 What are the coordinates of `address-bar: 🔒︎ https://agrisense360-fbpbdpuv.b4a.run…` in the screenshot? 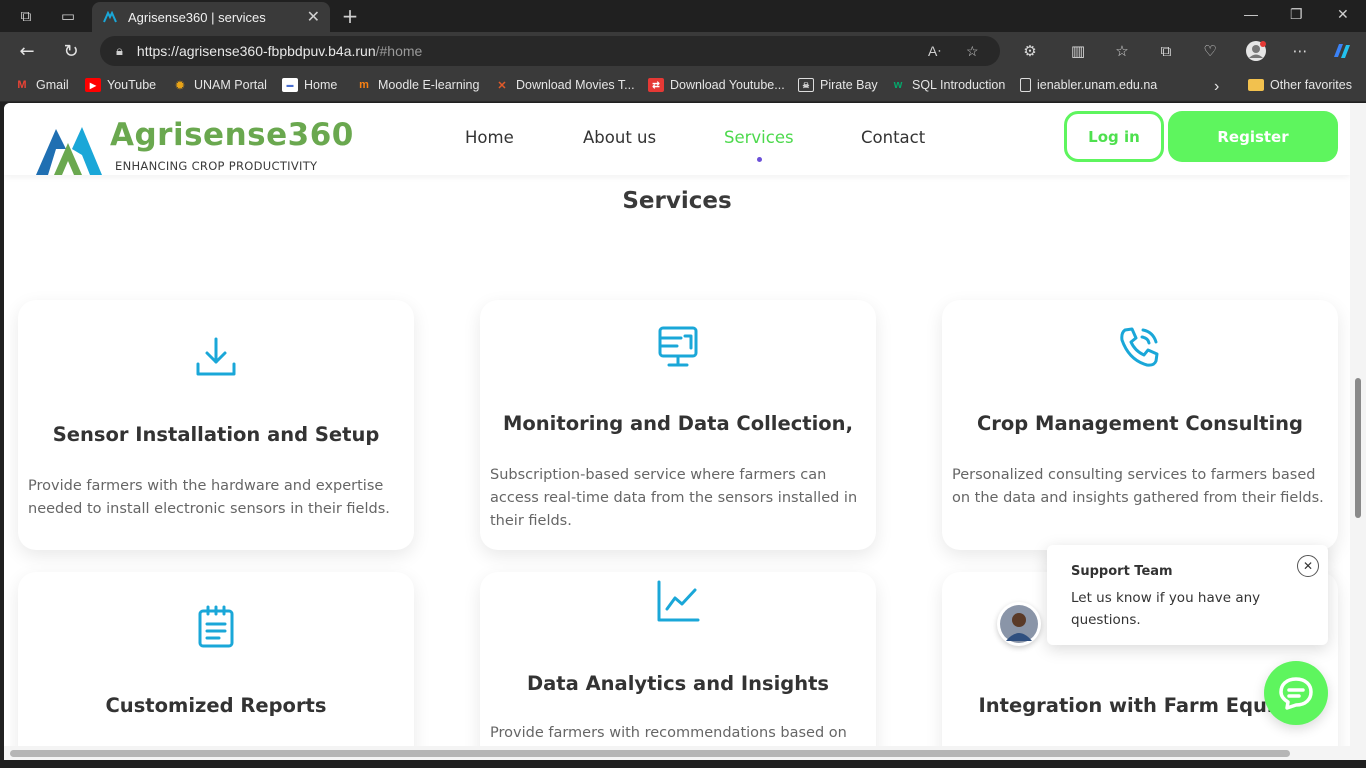 It's located at (550, 51).